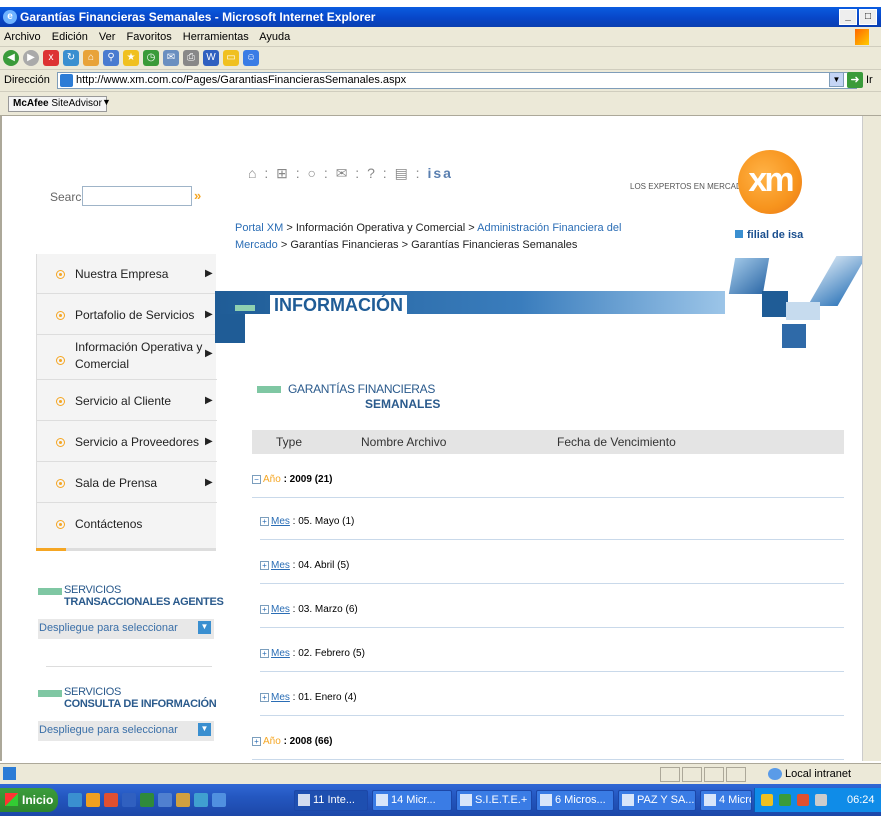 This screenshot has width=881, height=816. Describe the element at coordinates (256, 479) in the screenshot. I see `collapse-icon: −` at that location.